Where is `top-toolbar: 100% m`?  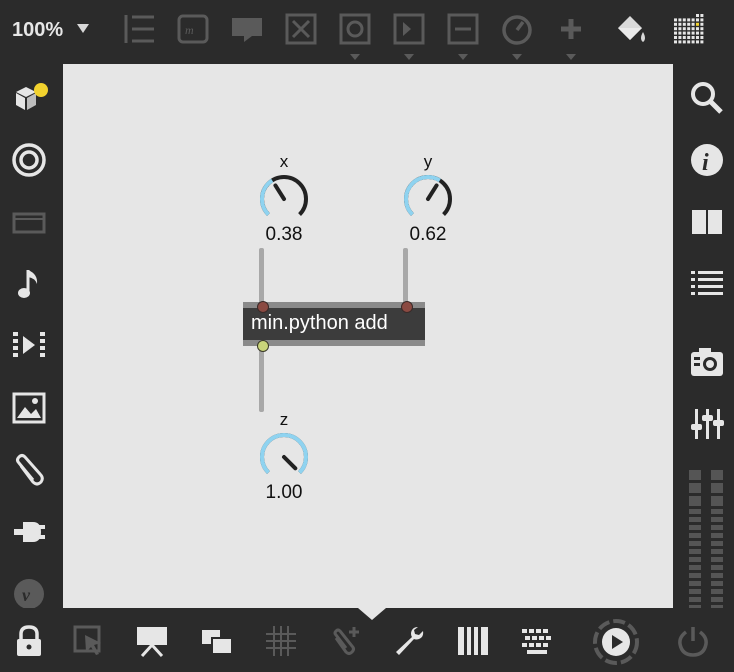 top-toolbar: 100% m is located at coordinates (367, 32).